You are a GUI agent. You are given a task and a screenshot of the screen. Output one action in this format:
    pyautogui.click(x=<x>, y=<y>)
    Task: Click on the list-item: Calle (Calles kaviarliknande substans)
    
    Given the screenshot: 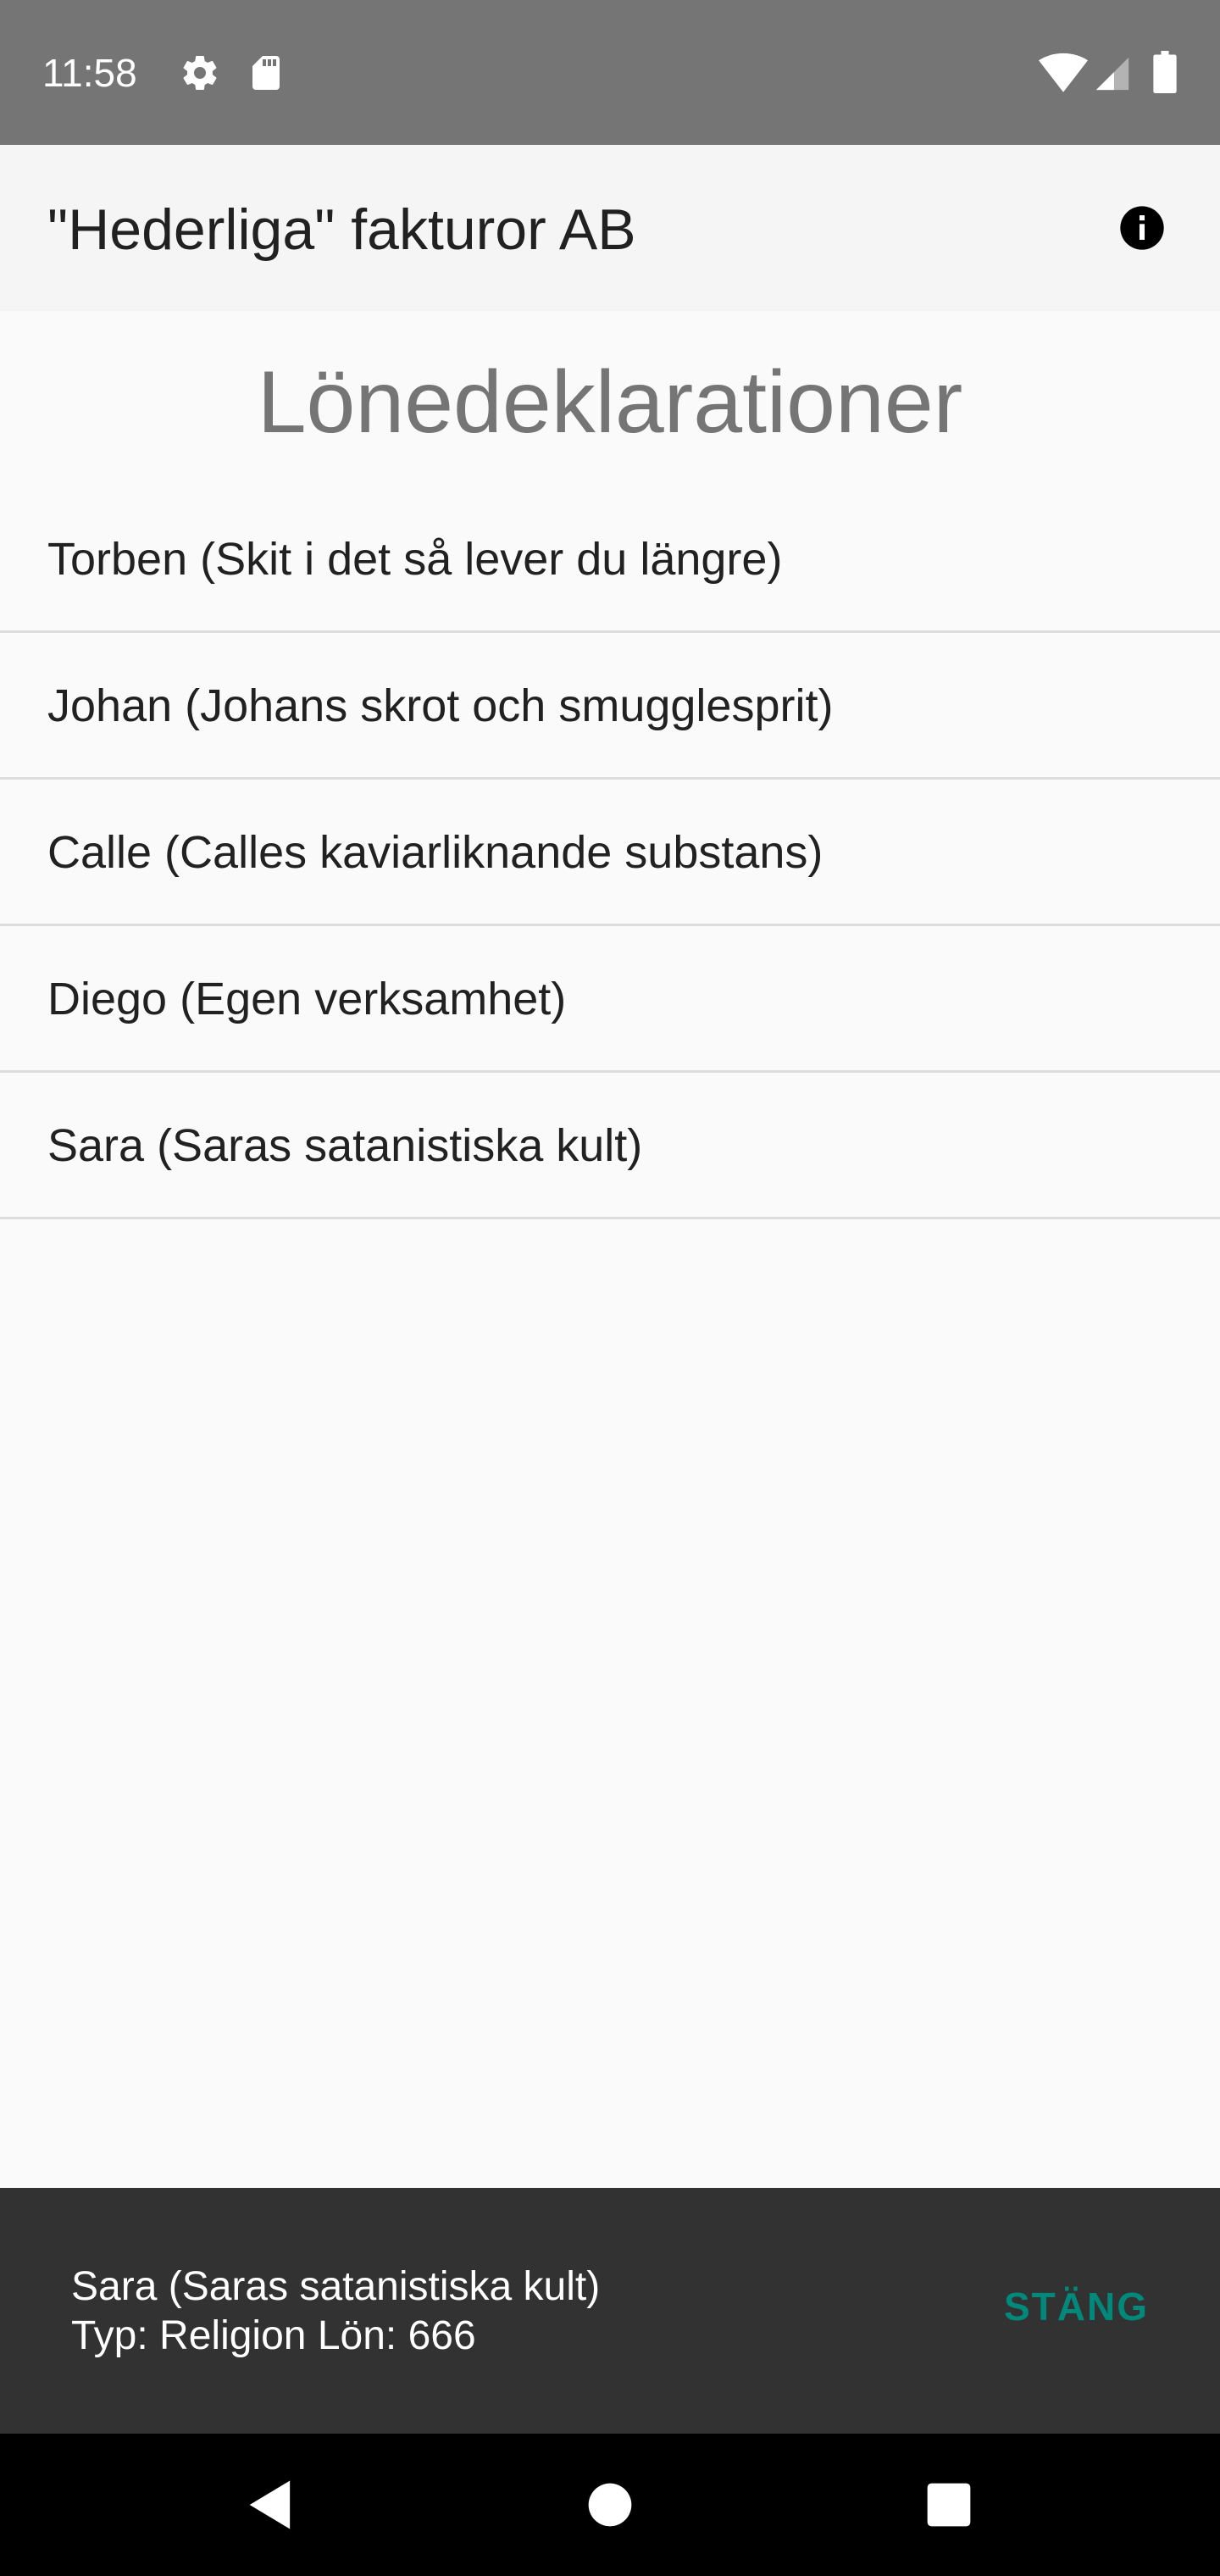 What is the action you would take?
    pyautogui.click(x=610, y=853)
    